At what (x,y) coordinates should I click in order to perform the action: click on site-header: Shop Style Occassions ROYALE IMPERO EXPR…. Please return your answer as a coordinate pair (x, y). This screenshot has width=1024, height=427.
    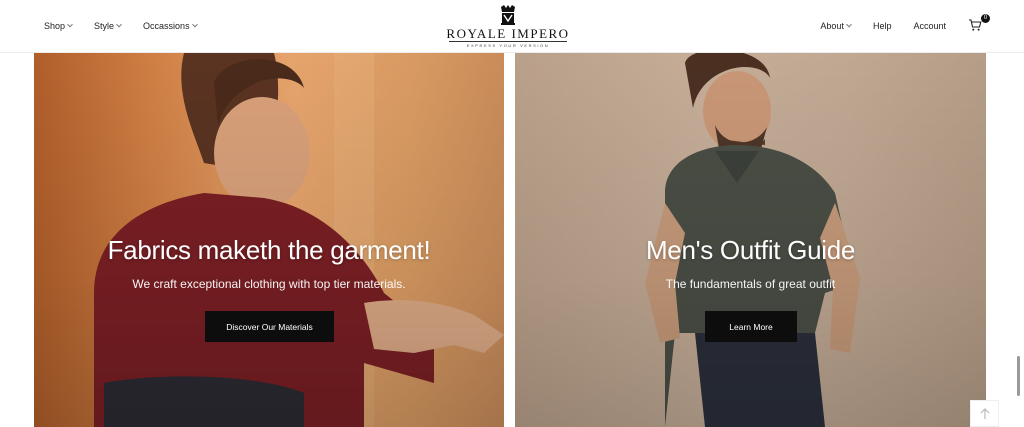
    Looking at the image, I should click on (512, 26).